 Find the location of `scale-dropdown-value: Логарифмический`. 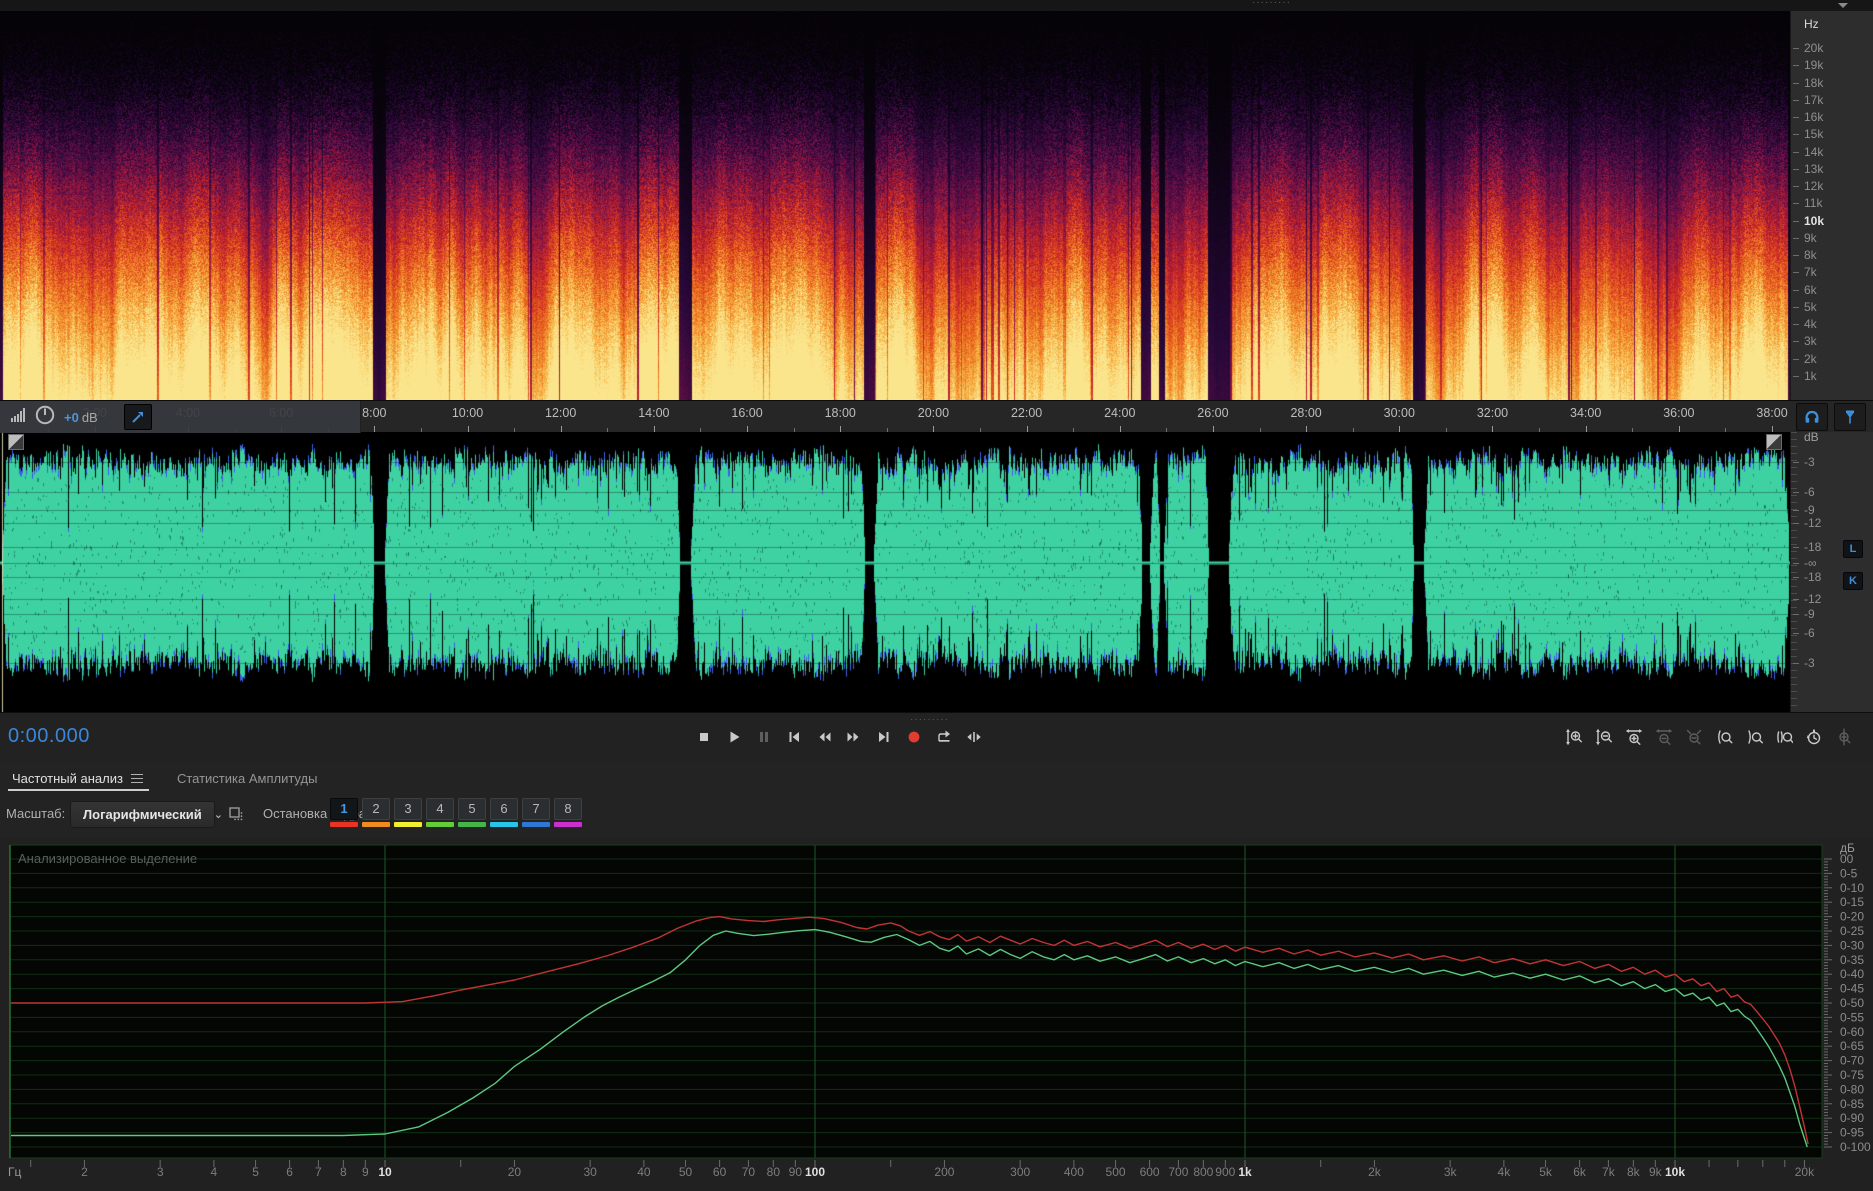

scale-dropdown-value: Логарифмический is located at coordinates (142, 814).